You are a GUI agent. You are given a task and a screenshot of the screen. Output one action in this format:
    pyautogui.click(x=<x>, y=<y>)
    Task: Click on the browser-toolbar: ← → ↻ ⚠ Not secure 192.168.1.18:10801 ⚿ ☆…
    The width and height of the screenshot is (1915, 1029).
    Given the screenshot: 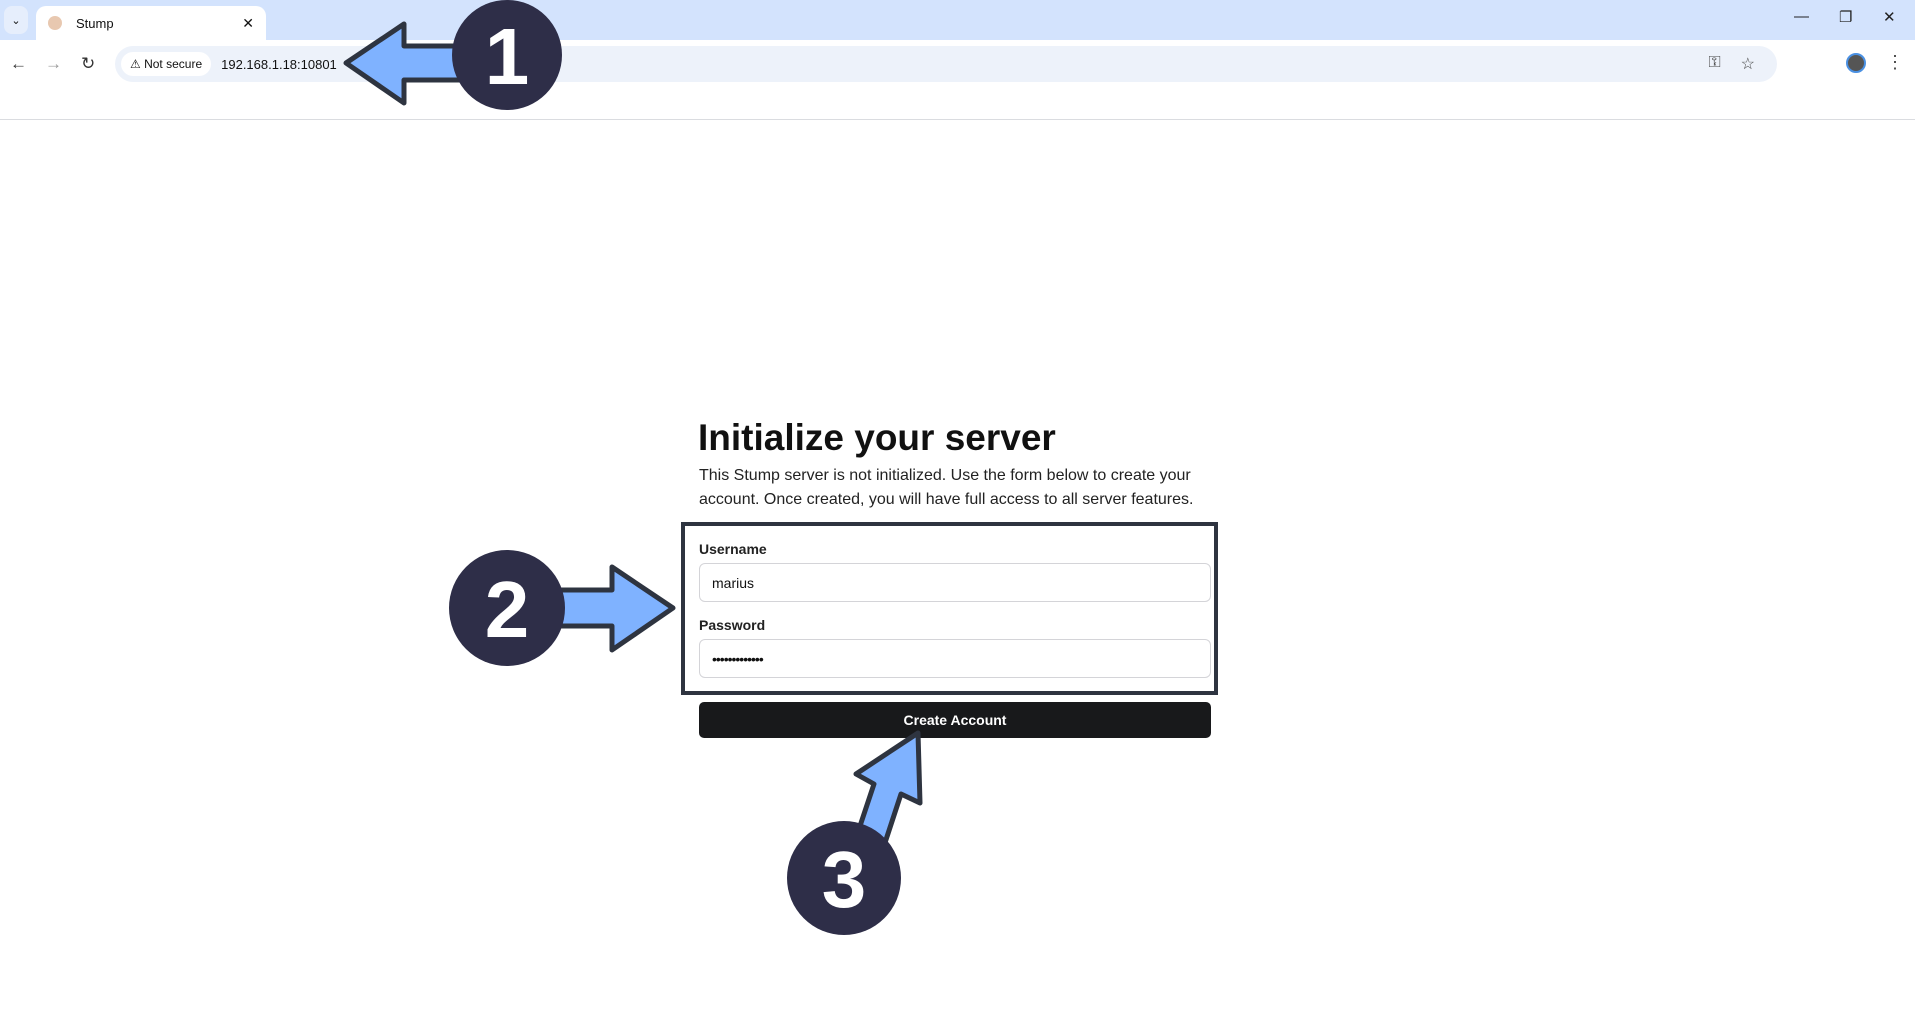 What is the action you would take?
    pyautogui.click(x=957, y=80)
    